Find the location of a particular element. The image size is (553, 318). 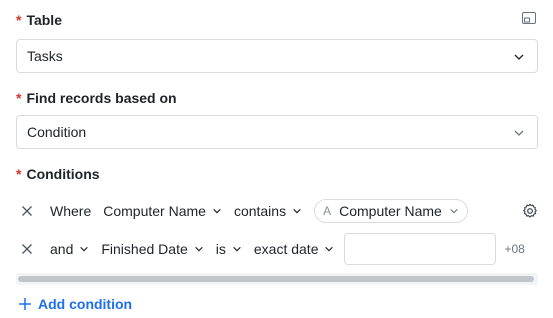

conditions-label: * Conditions is located at coordinates (58, 174).